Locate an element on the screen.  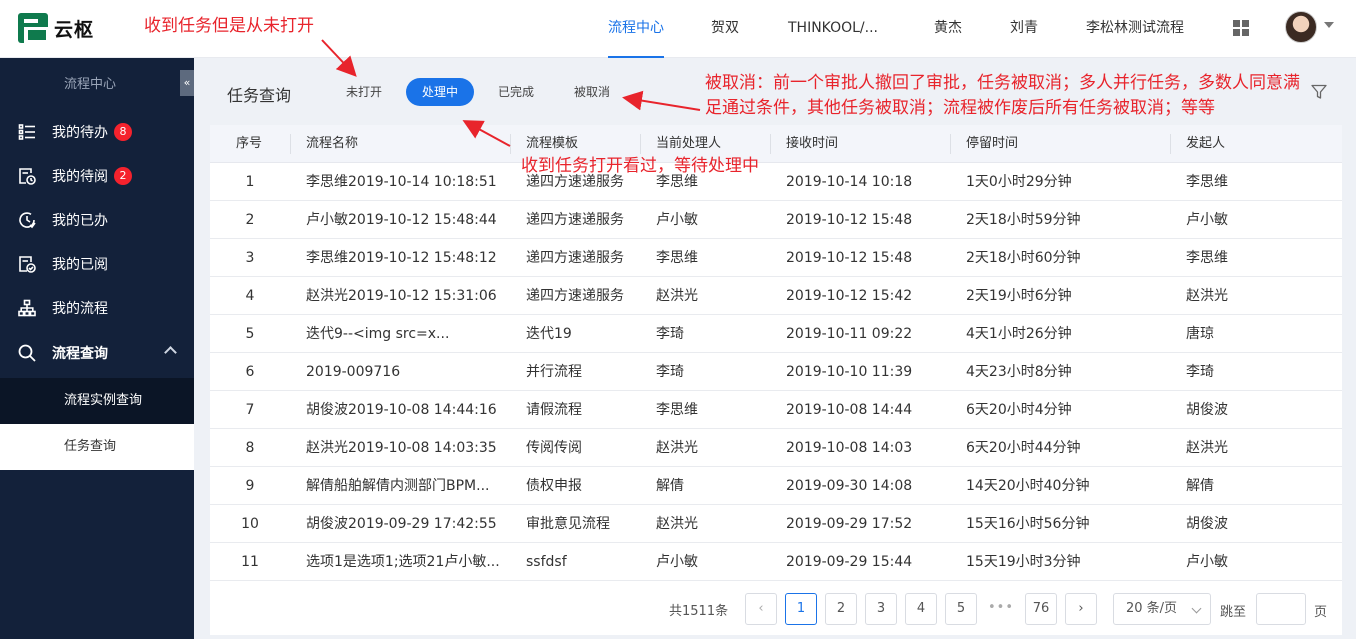
sidebar-item-my-flows: 我的流程 is located at coordinates (97, 308).